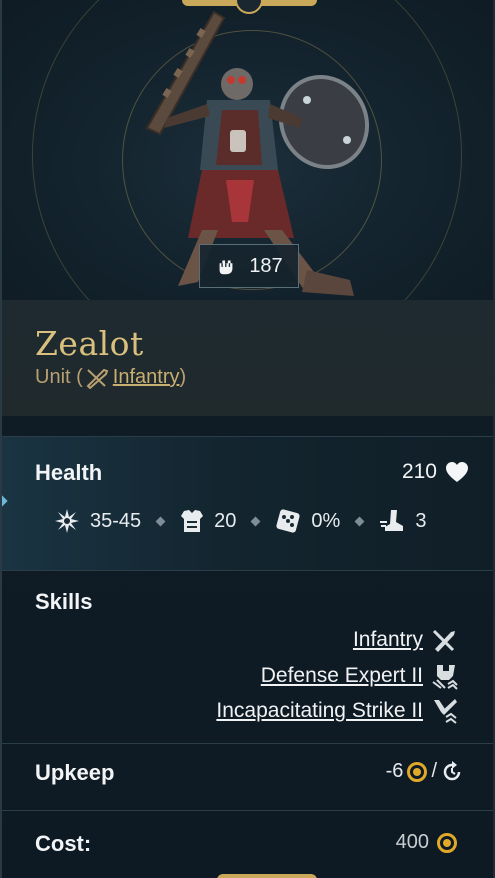 This screenshot has width=495, height=878. Describe the element at coordinates (183, 377) in the screenshot. I see `unit-type-suffix: )` at that location.